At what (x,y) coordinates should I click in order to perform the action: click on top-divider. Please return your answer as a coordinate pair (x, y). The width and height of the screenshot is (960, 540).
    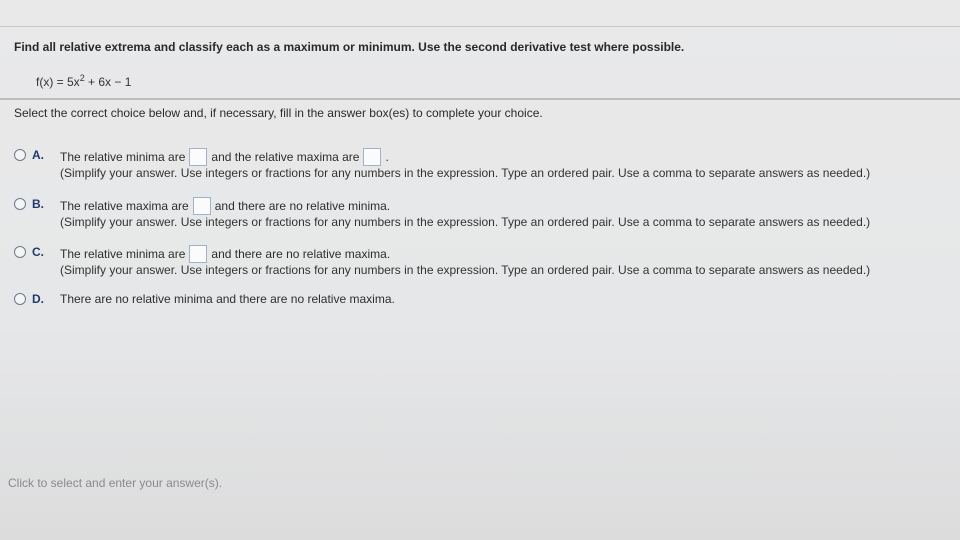
    Looking at the image, I should click on (480, 26).